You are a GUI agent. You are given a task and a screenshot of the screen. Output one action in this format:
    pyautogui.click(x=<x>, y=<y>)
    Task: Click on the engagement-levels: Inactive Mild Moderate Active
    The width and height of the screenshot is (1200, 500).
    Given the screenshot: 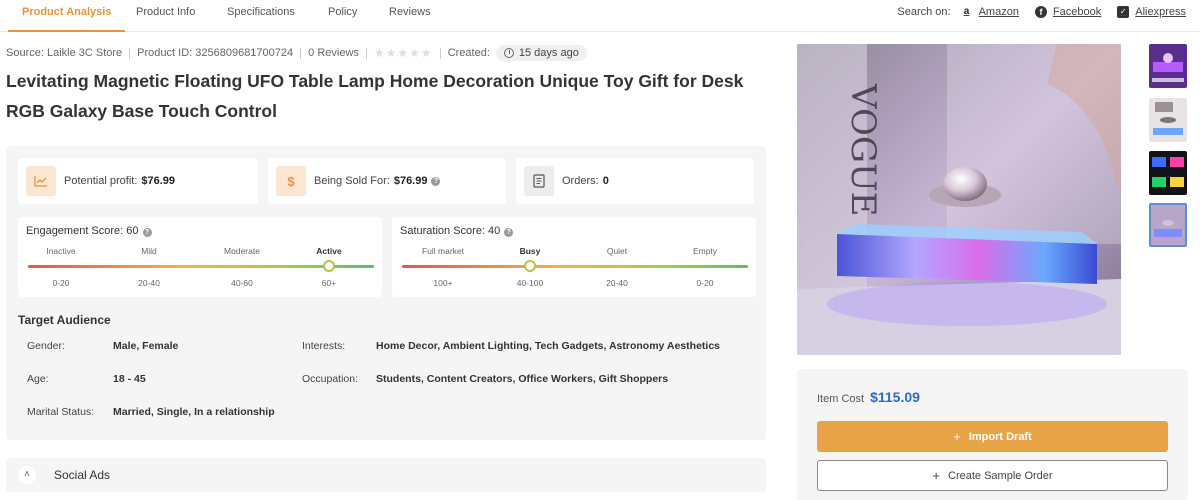 What is the action you would take?
    pyautogui.click(x=200, y=252)
    